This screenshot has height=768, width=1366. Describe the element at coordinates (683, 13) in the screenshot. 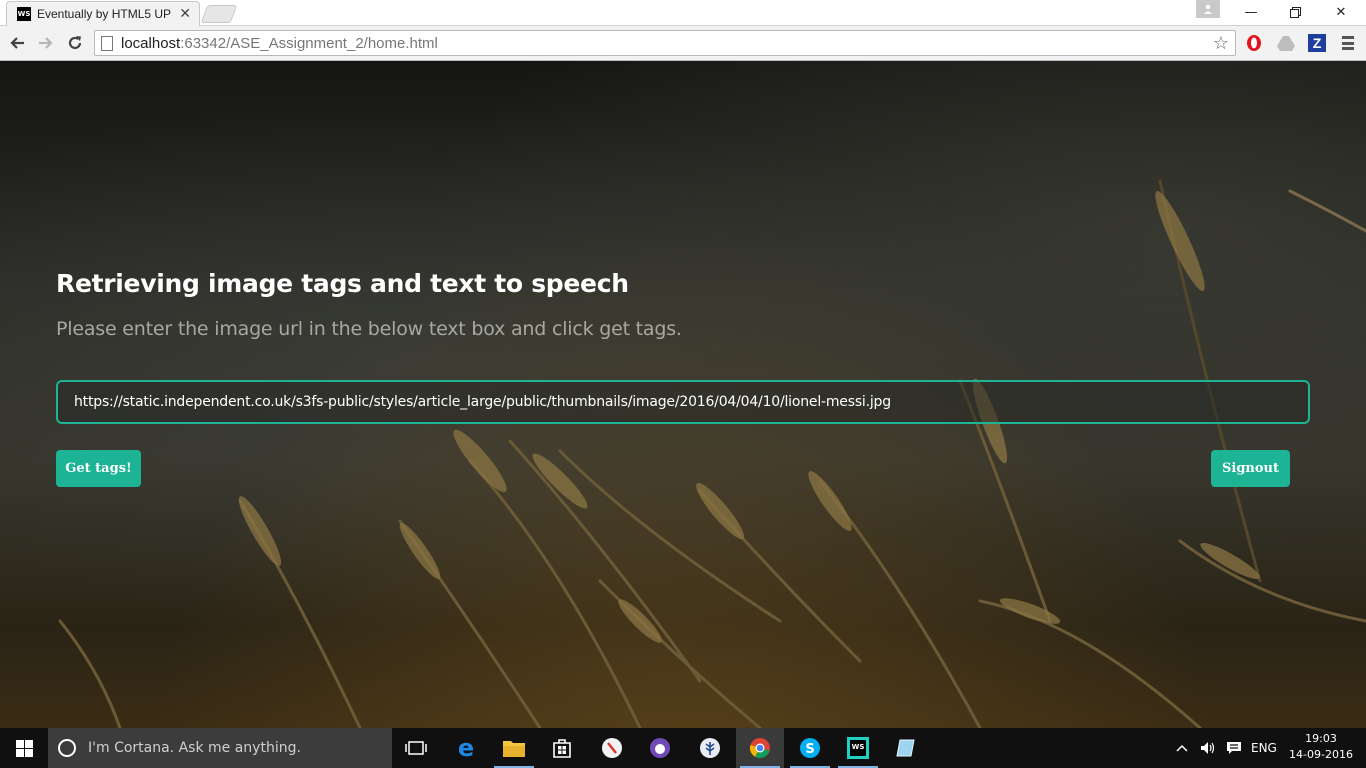

I see `tab-strip: WS Eventually by HTML5 UP ✕ — ✕` at that location.